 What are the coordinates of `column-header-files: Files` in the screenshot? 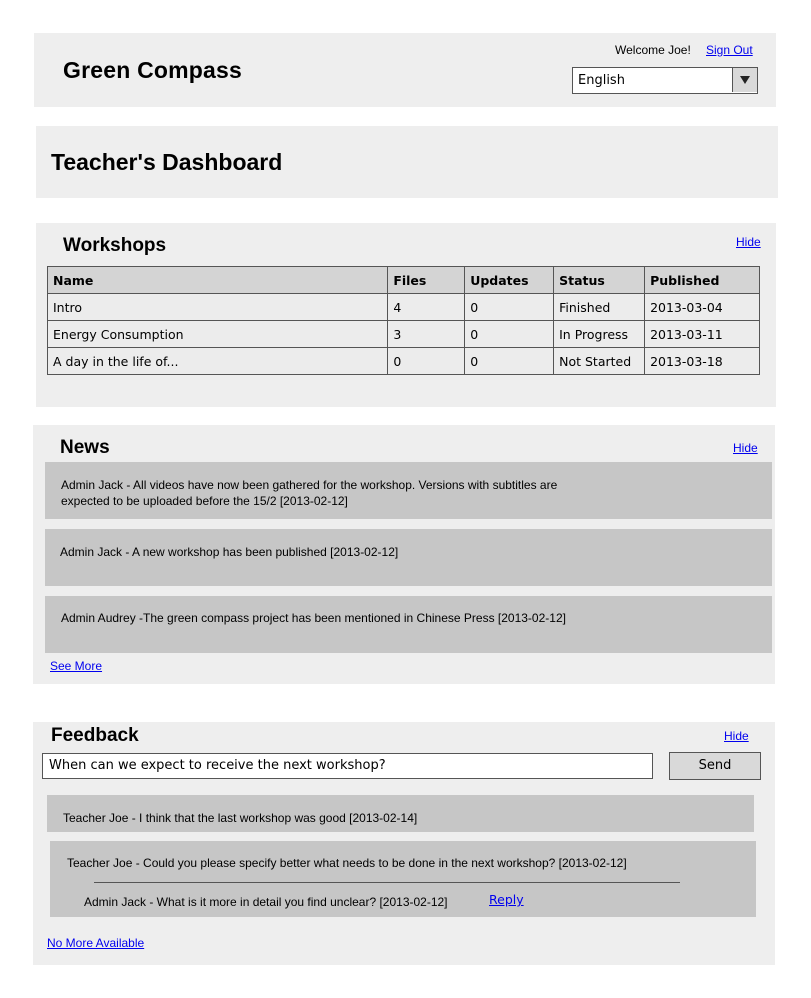 It's located at (426, 280).